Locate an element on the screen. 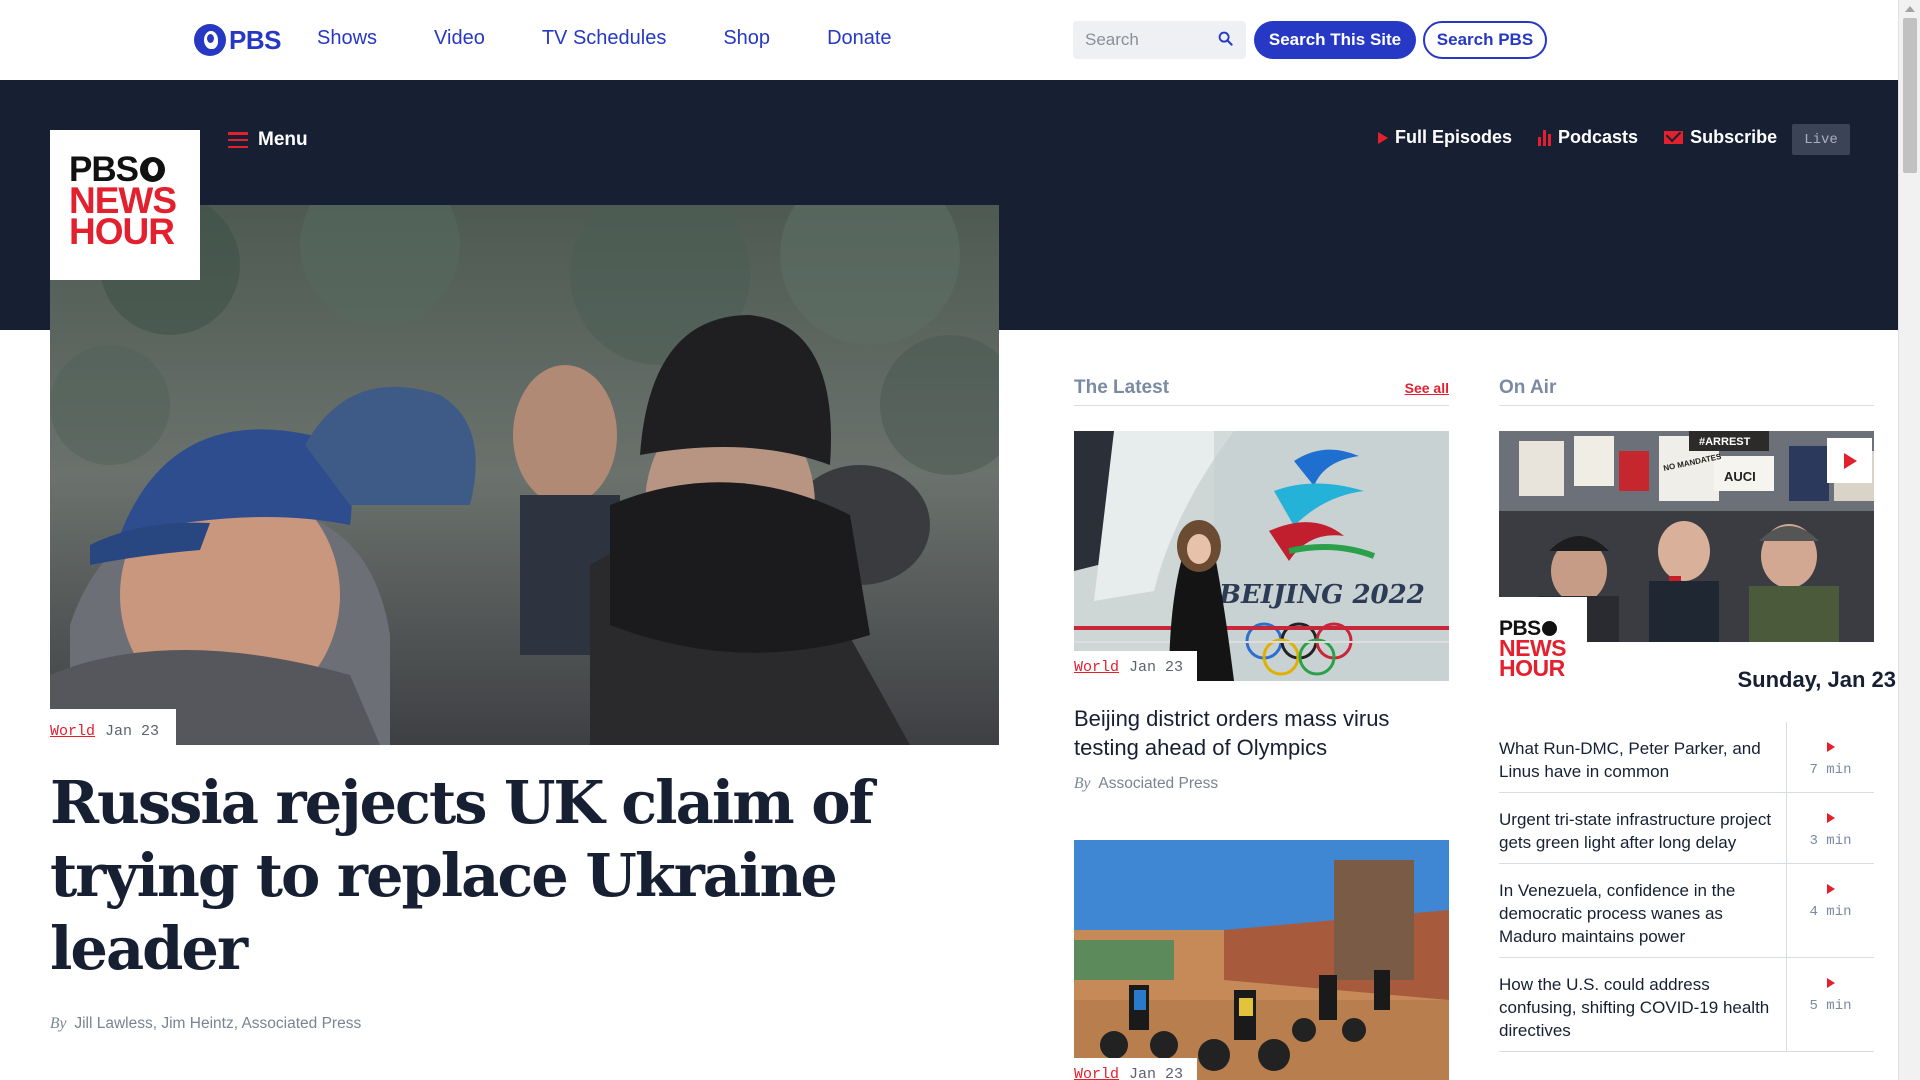 The image size is (1920, 1080). newshour-logo-small: PBS NEWS HOUR is located at coordinates (1543, 642).